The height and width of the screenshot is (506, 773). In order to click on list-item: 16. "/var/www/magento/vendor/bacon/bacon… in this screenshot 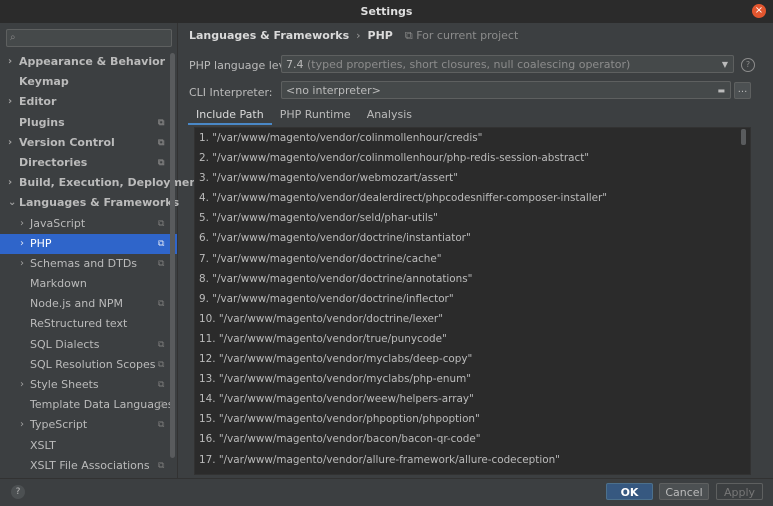, I will do `click(472, 439)`.